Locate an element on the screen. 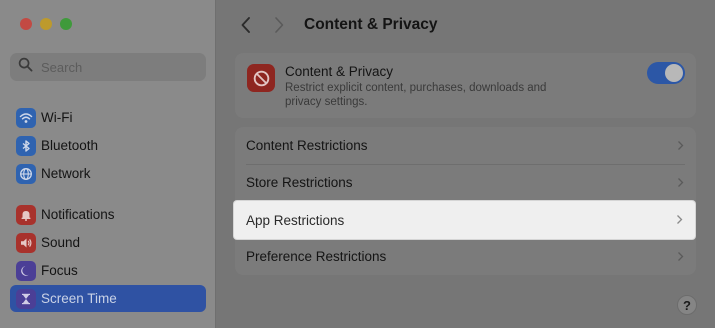  row-label: Store Restrictions is located at coordinates (299, 182).